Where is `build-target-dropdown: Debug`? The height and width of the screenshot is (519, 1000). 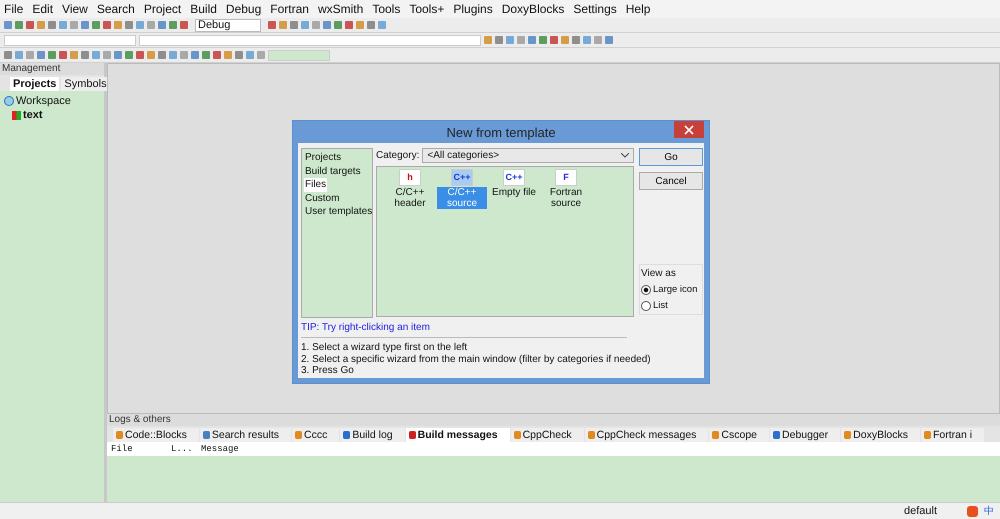
build-target-dropdown: Debug is located at coordinates (228, 25).